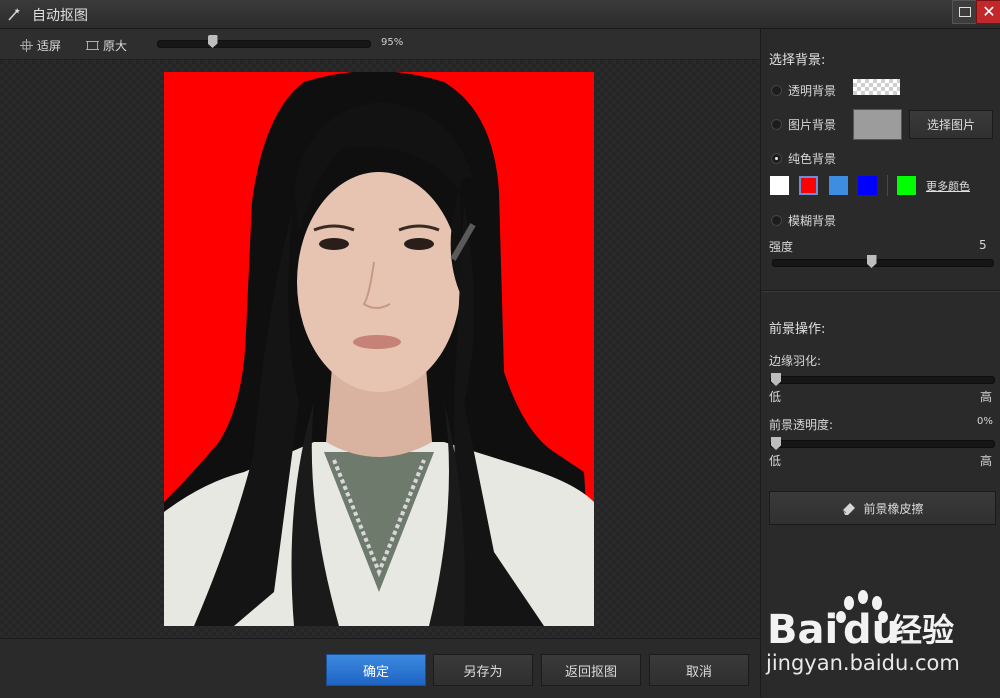 The image size is (1000, 698). Describe the element at coordinates (867, 185) in the screenshot. I see `color-swatch-blue` at that location.